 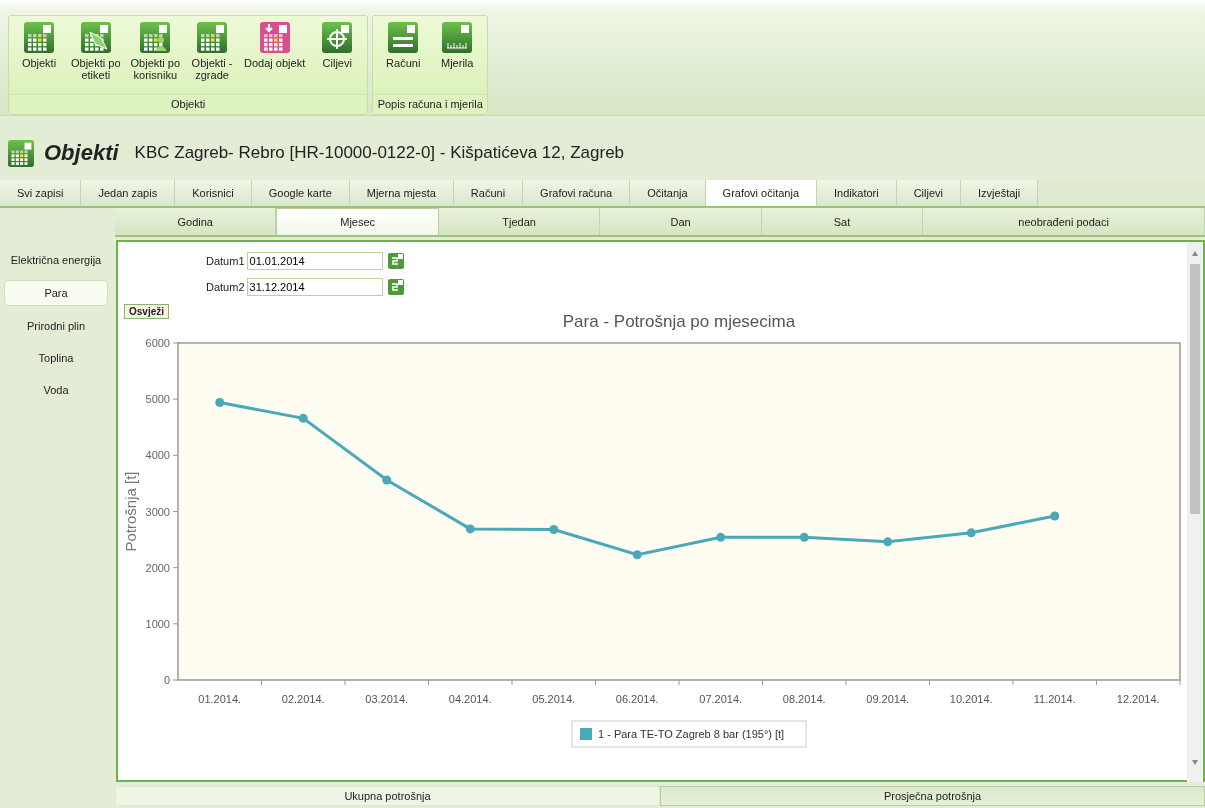 I want to click on tab: Svi zapisi, so click(x=41, y=193).